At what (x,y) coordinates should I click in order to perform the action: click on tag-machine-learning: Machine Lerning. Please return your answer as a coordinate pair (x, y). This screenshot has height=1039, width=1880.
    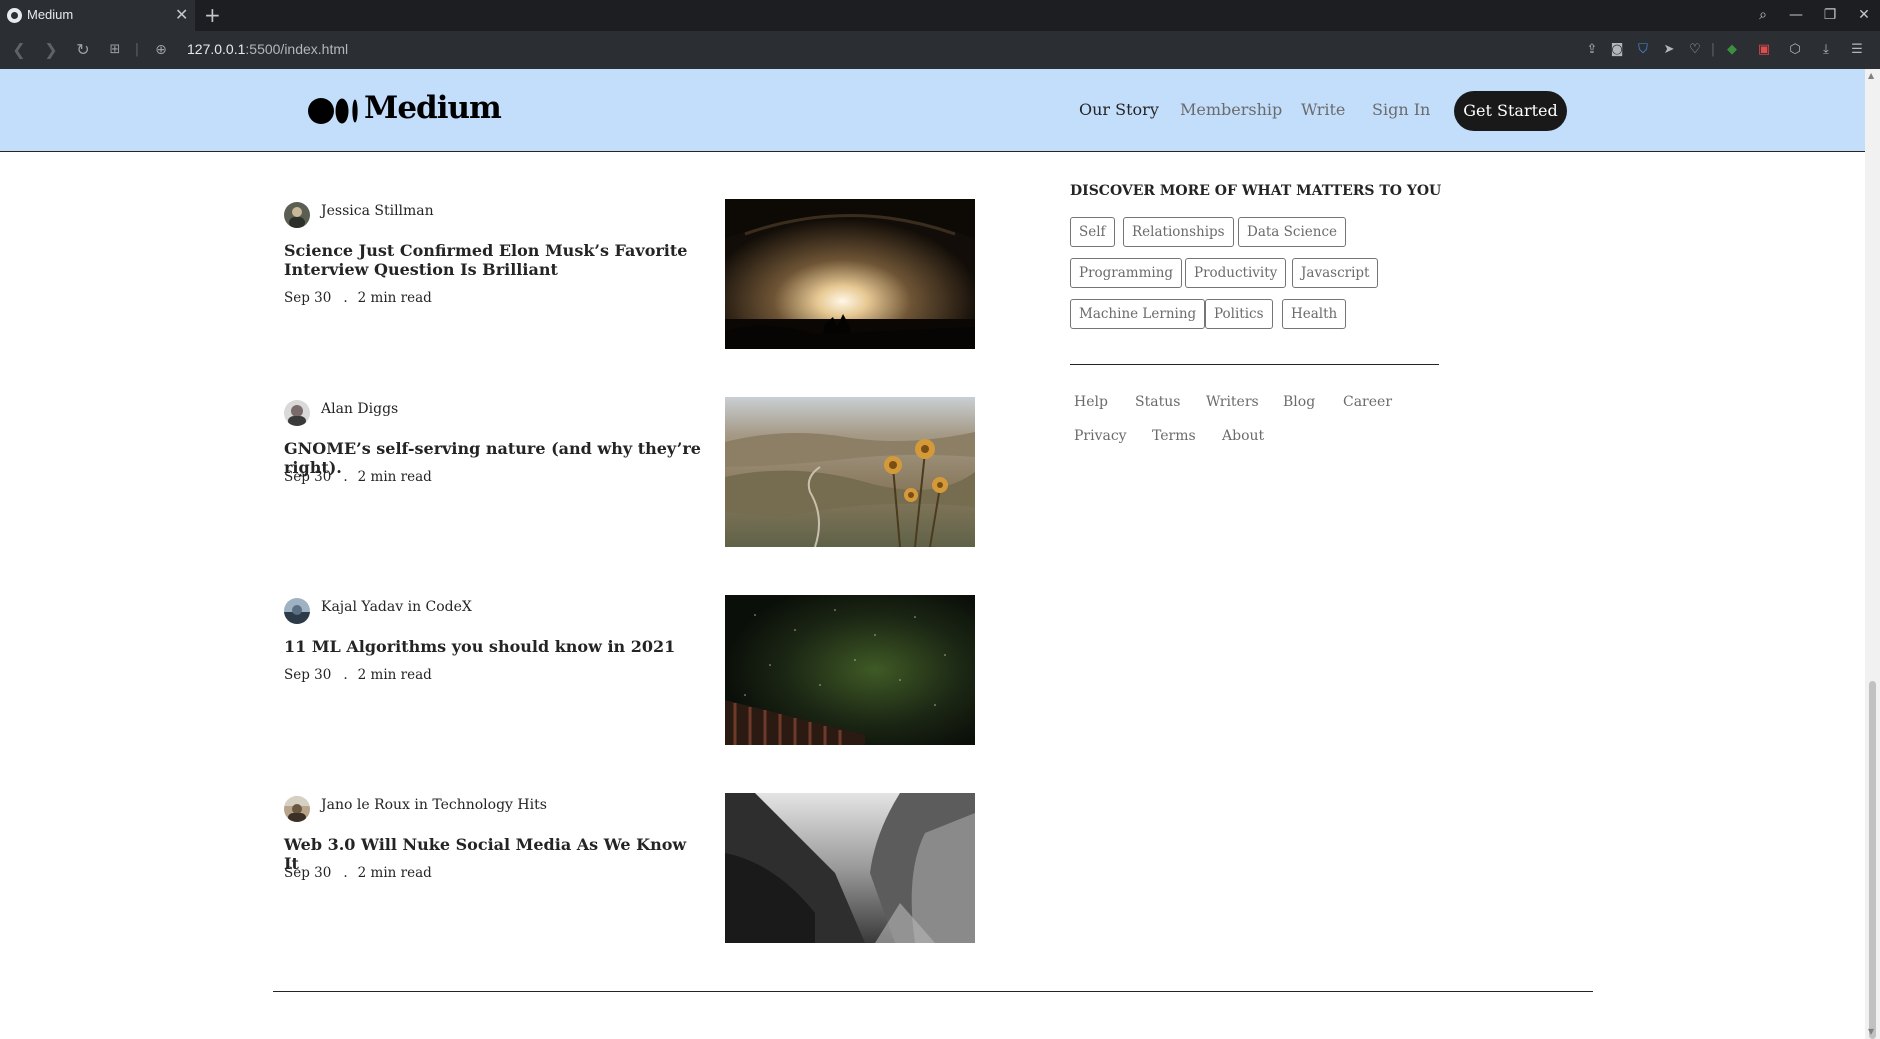
    Looking at the image, I should click on (1138, 314).